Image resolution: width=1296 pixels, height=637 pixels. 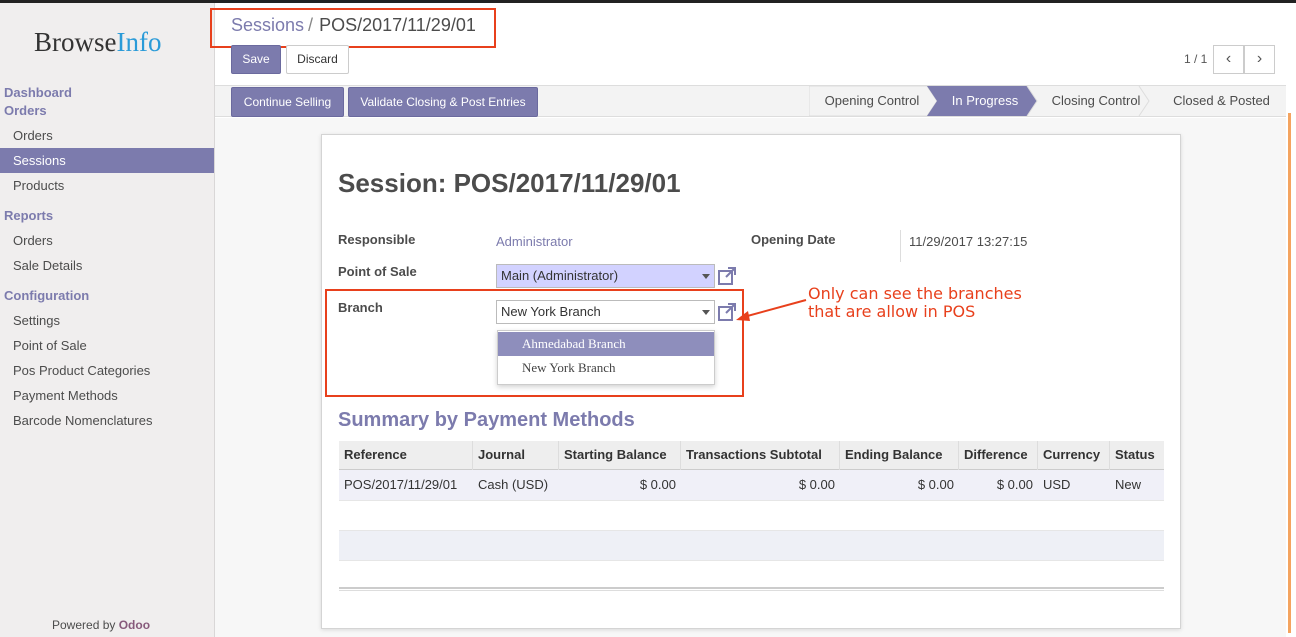 I want to click on chevron-right-icon: ›, so click(x=1259, y=58).